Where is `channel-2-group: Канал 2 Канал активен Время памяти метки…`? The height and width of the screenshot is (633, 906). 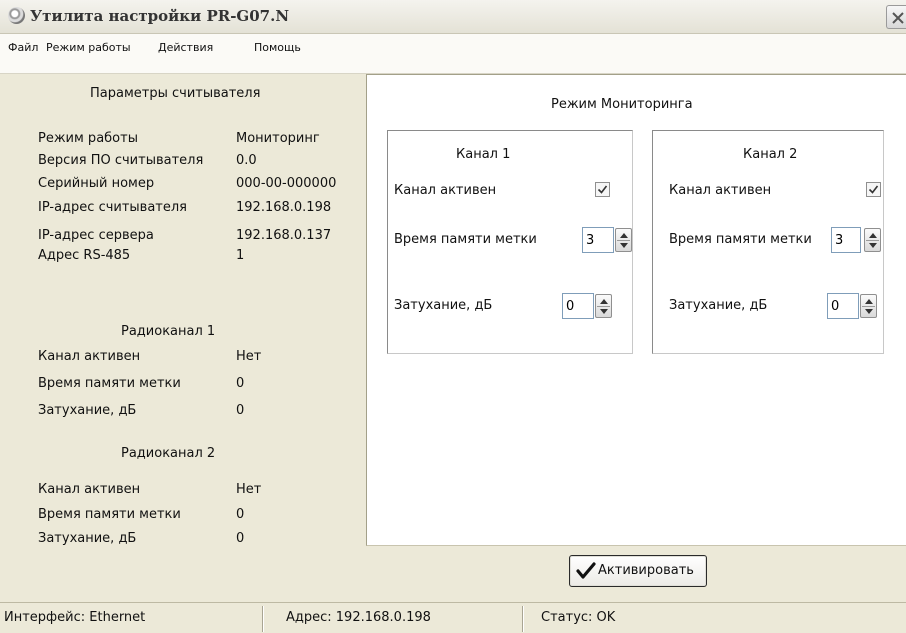
channel-2-group: Канал 2 Канал активен Время памяти метки… is located at coordinates (768, 242).